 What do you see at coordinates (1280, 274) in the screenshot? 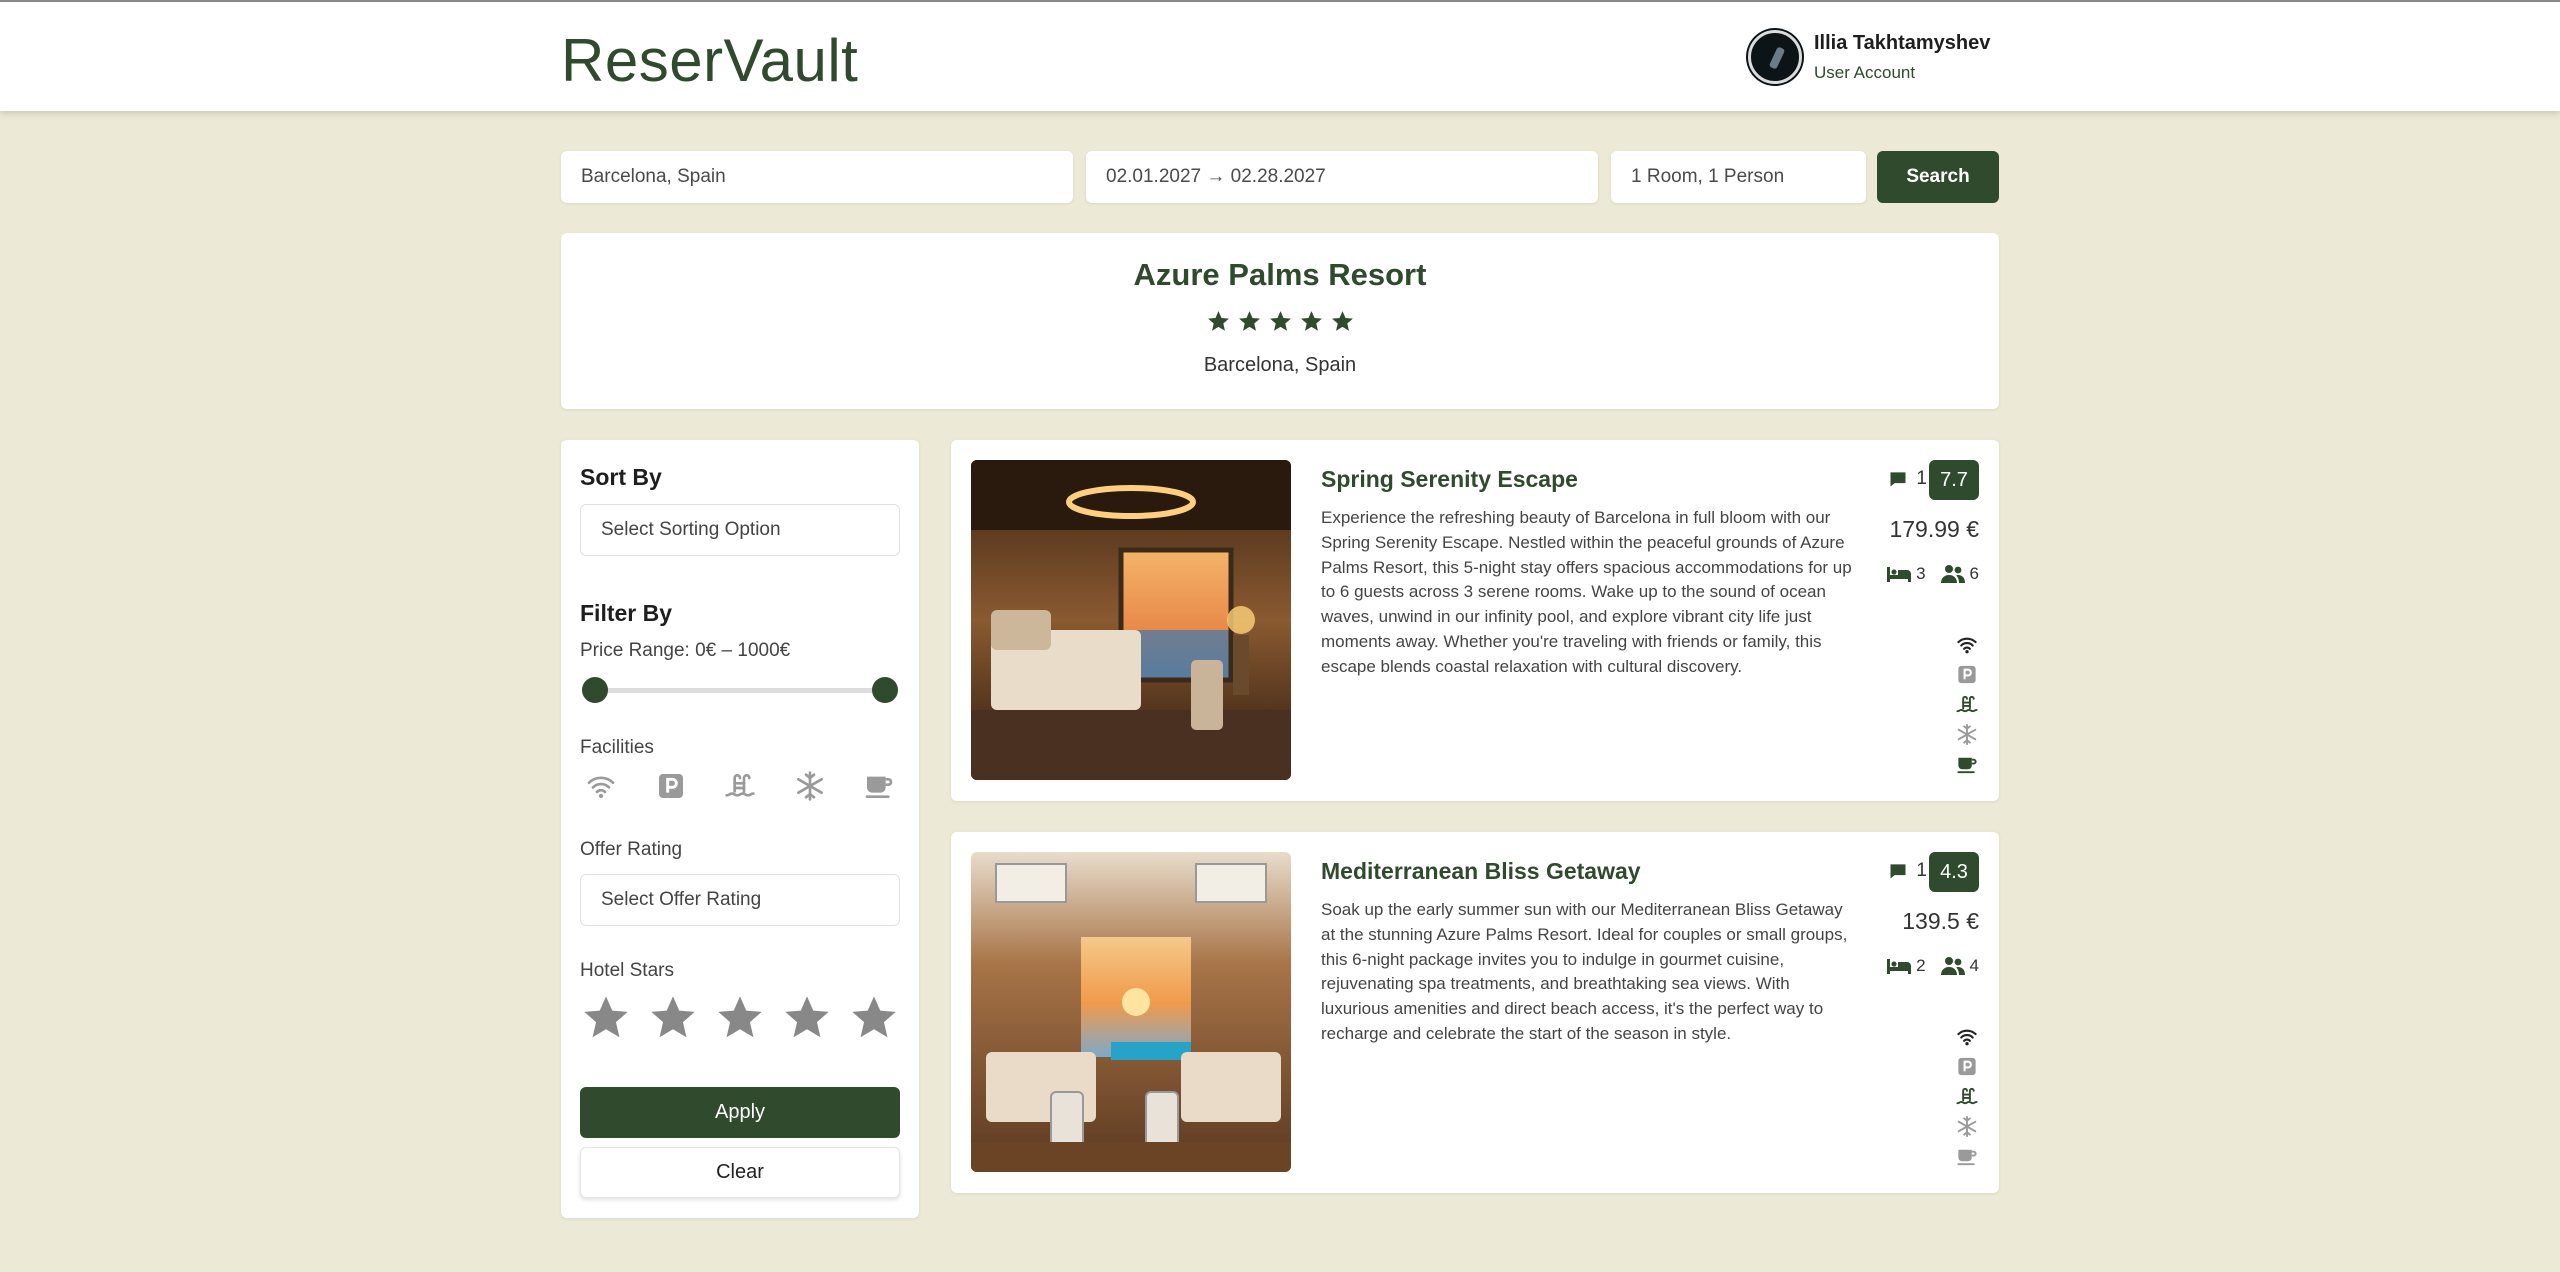
I see `hotel-name: Azure Palms Resort` at bounding box center [1280, 274].